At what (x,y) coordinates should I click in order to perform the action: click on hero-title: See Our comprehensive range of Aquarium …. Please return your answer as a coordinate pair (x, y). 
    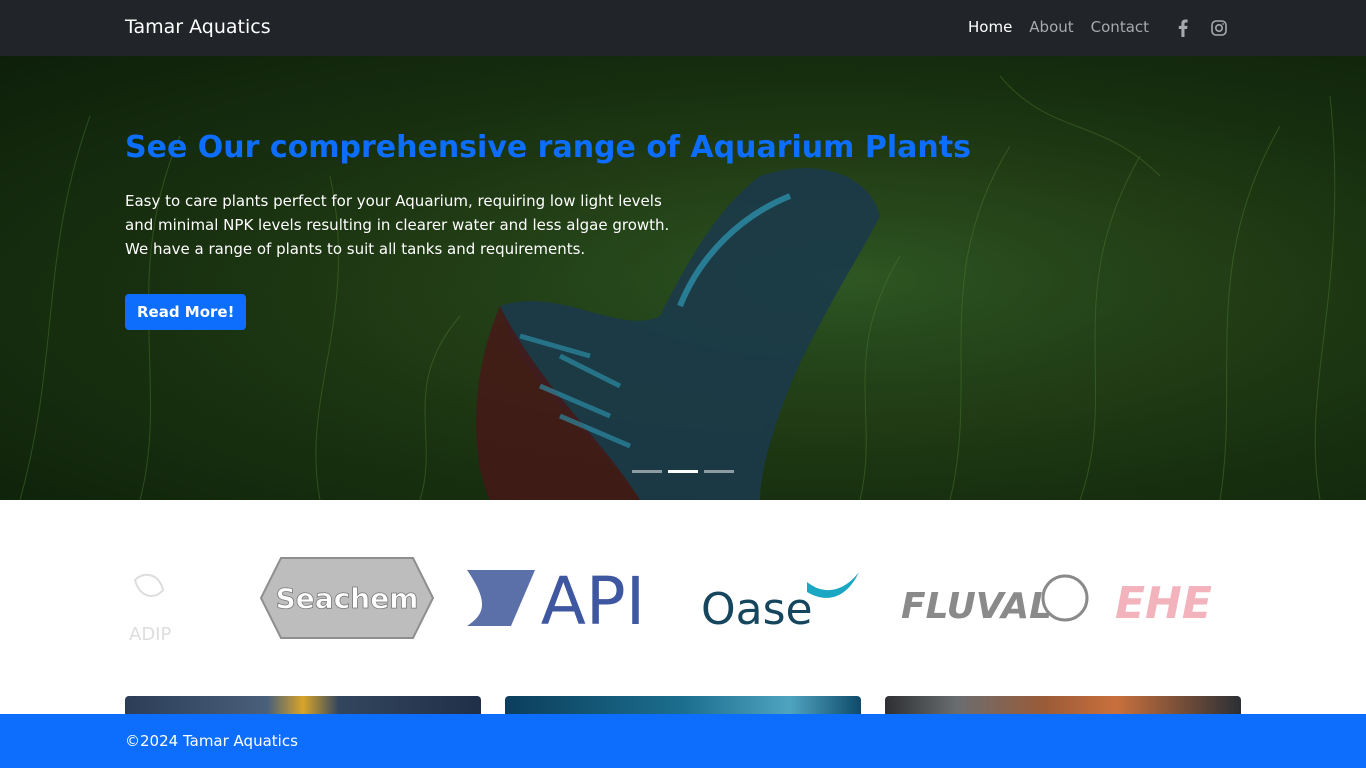
    Looking at the image, I should click on (548, 147).